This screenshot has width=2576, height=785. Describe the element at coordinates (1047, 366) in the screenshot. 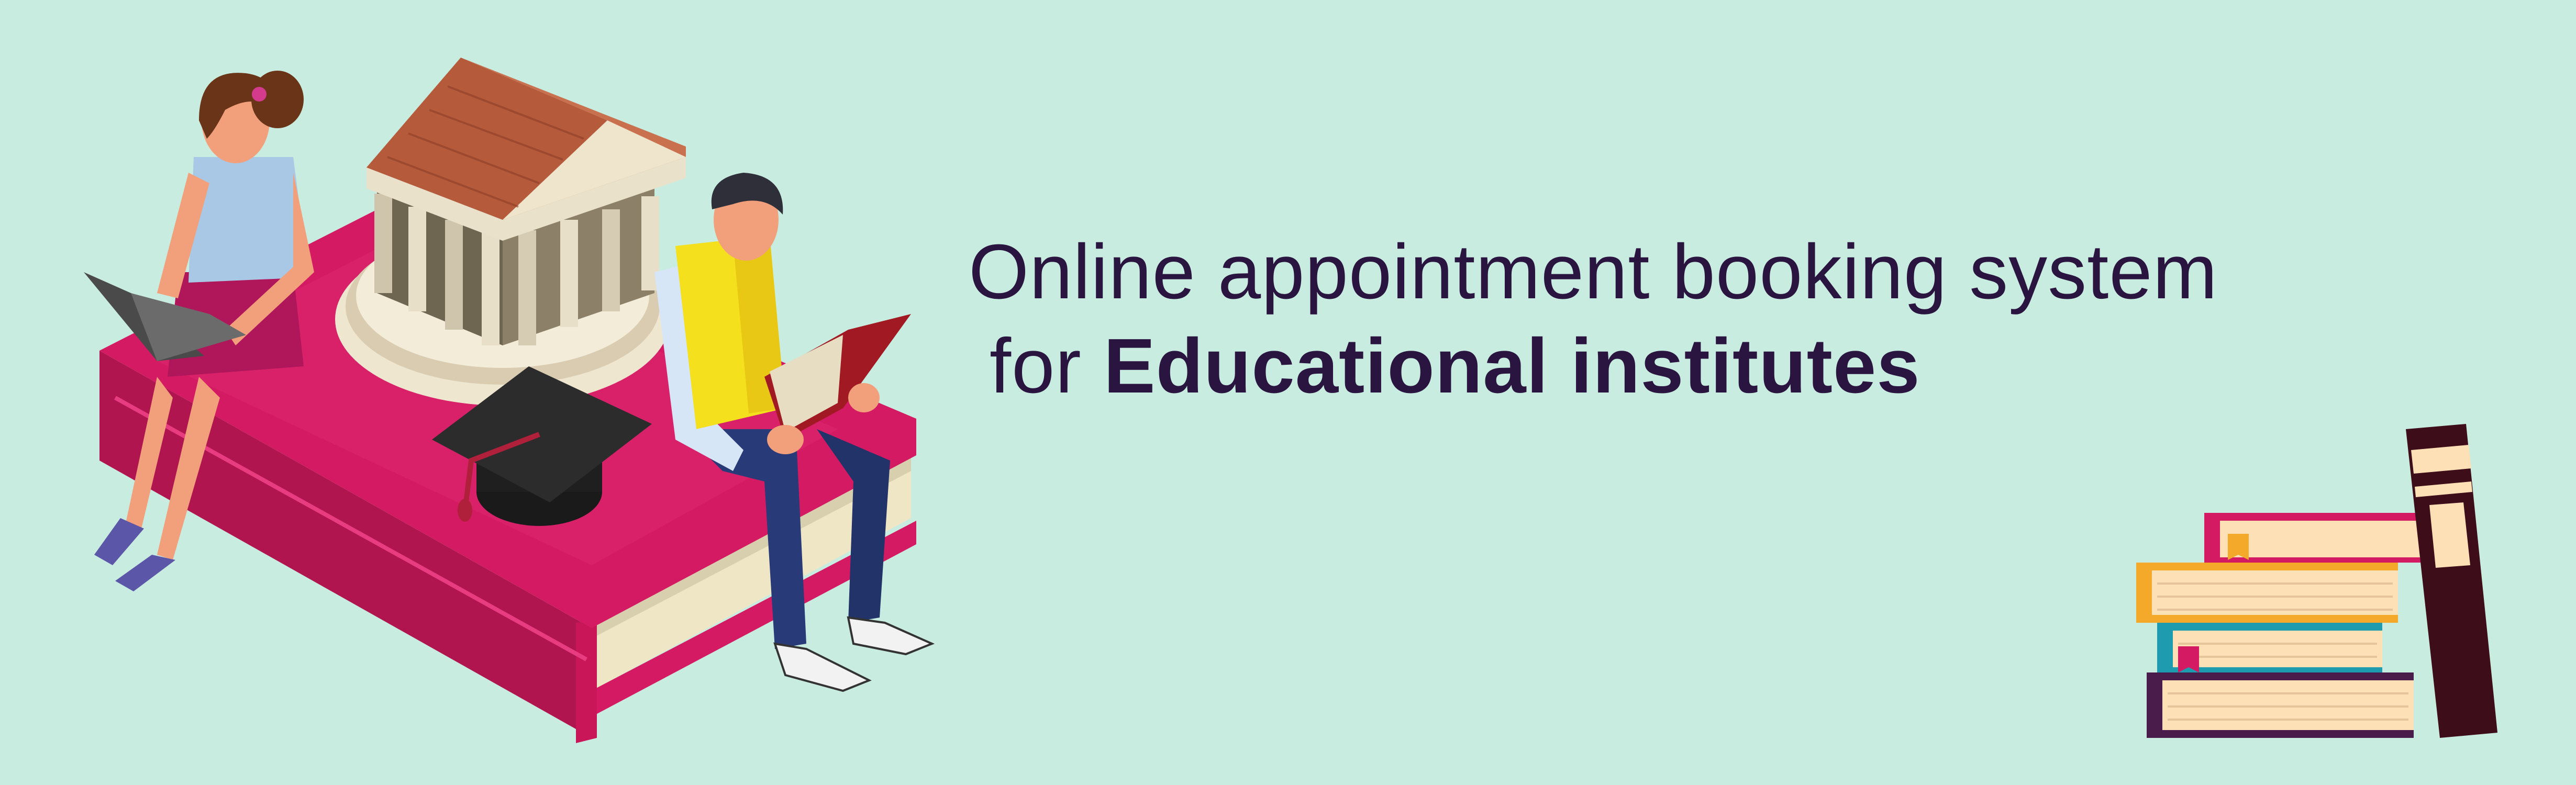

I see `headline-line-2-prefix: for` at that location.